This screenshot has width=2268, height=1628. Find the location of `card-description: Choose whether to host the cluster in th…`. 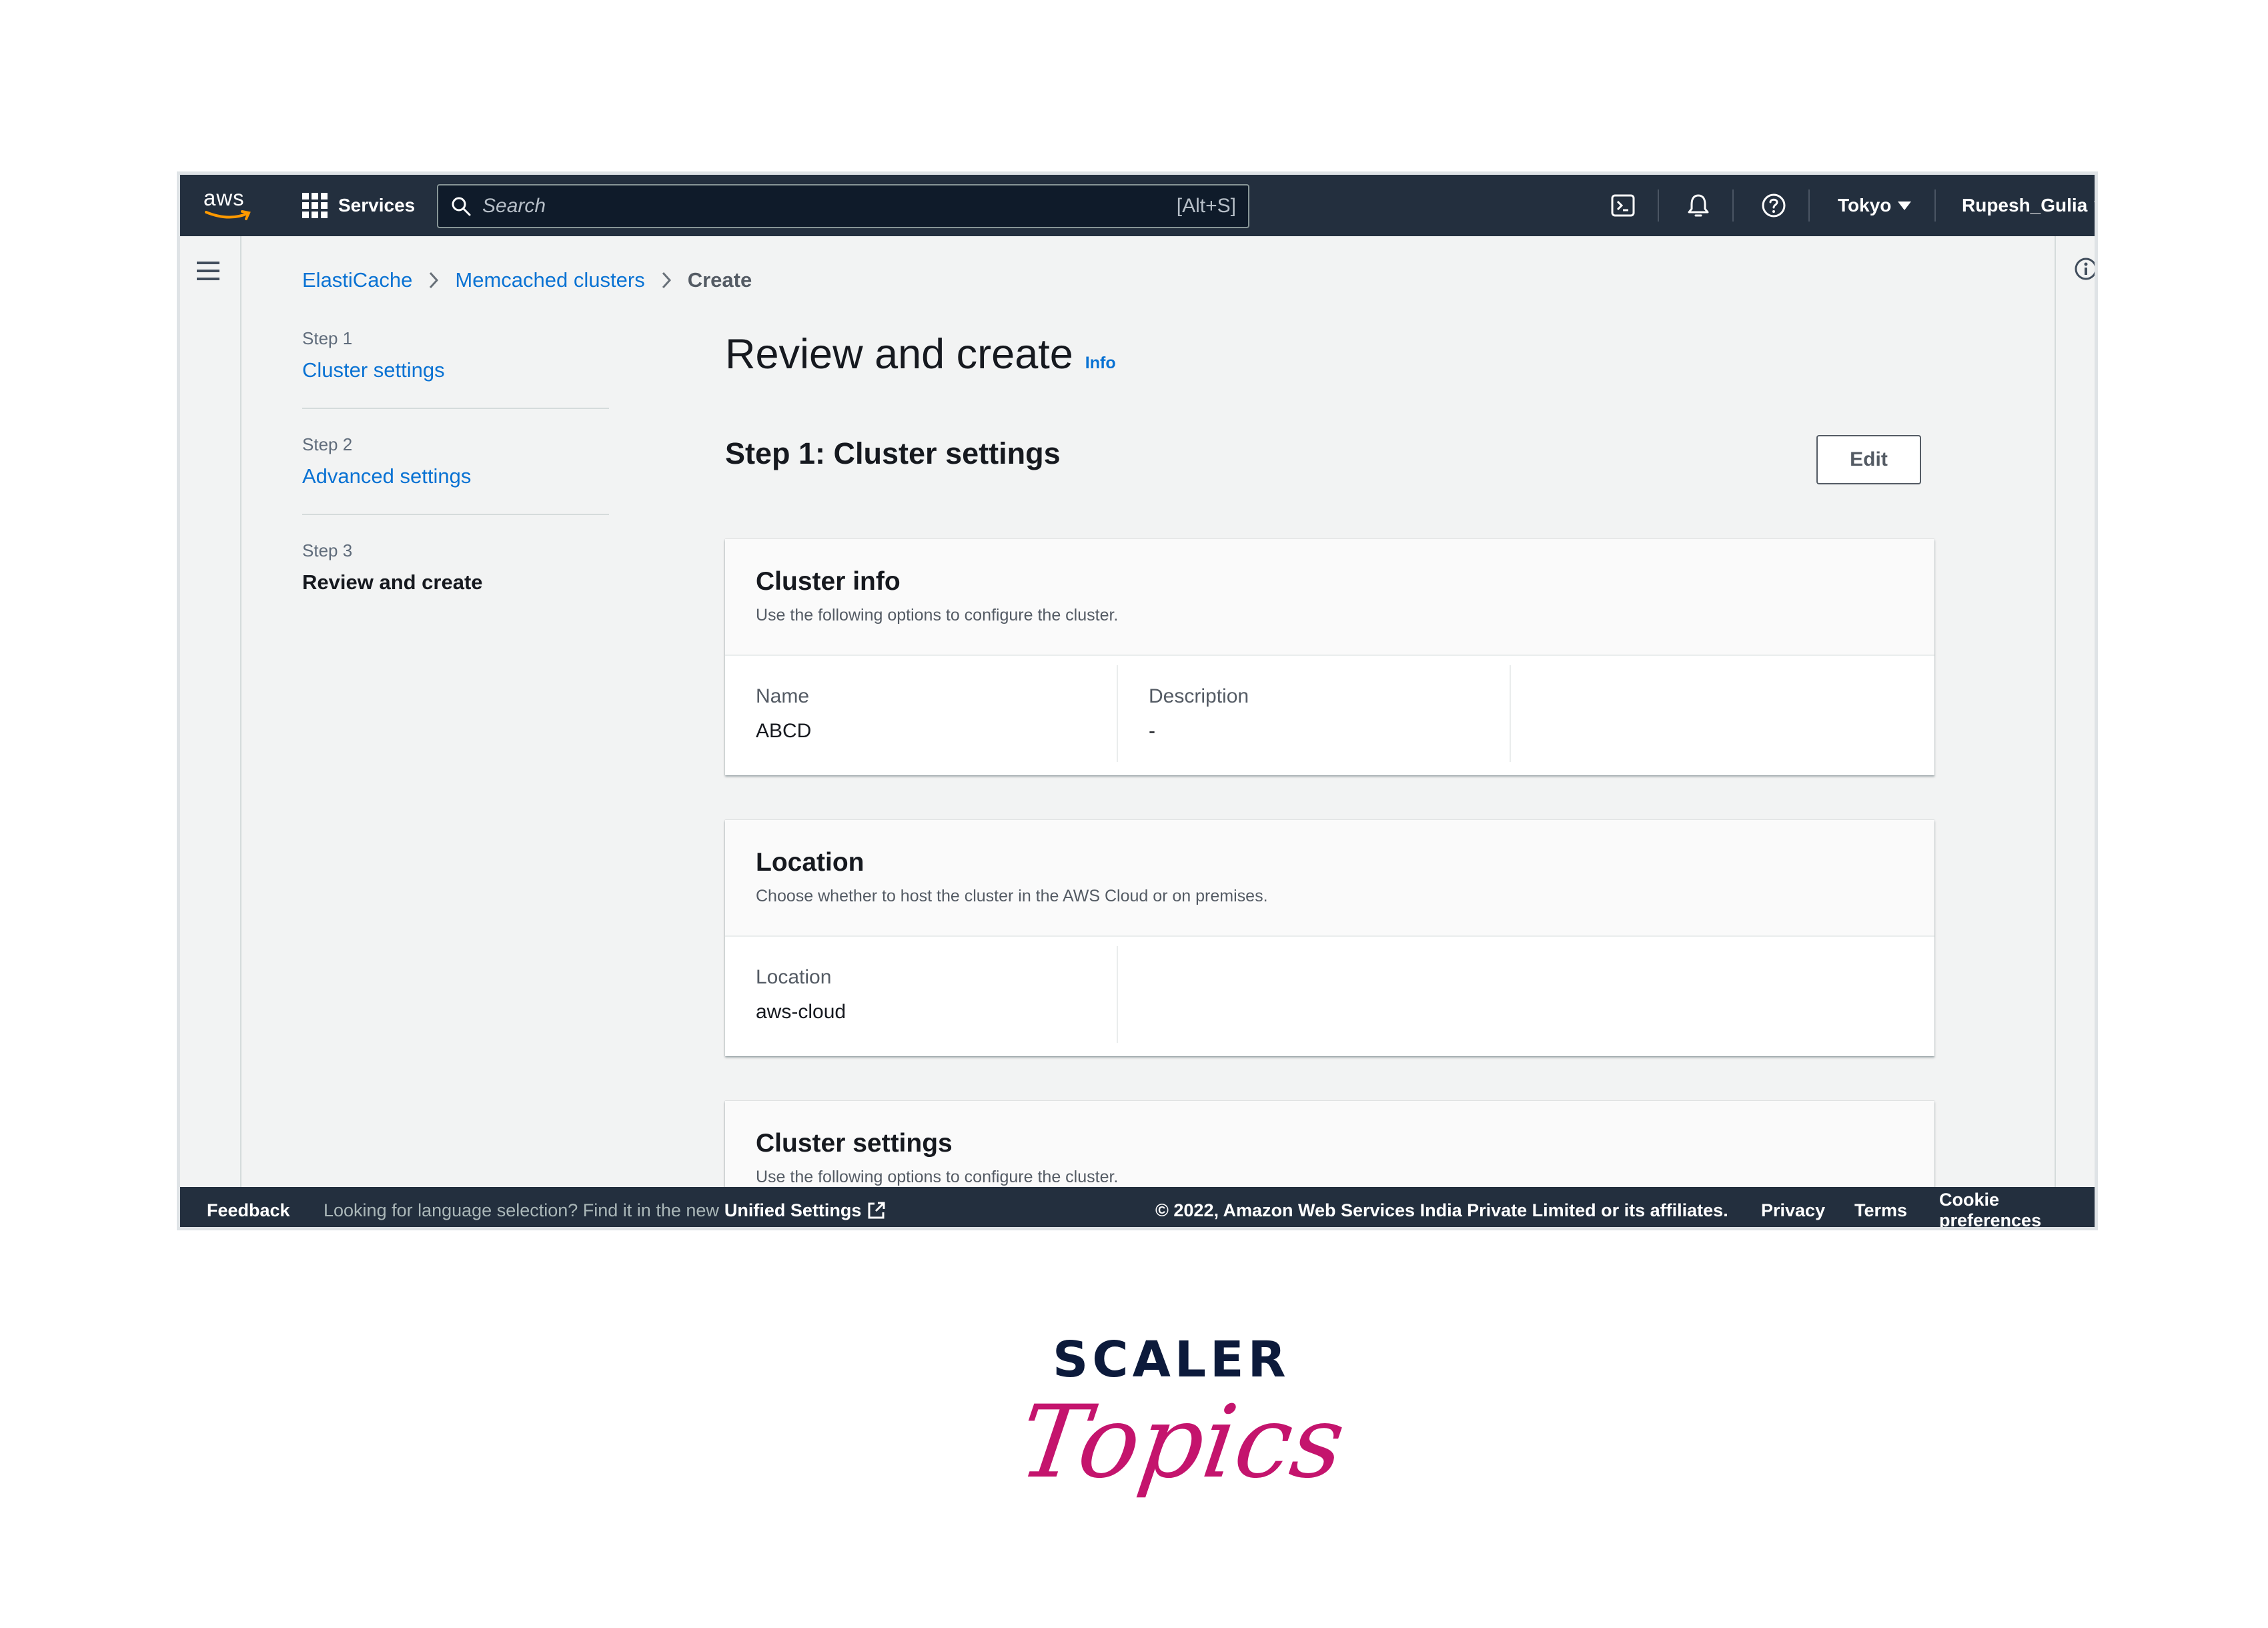

card-description: Choose whether to host the cluster in th… is located at coordinates (1012, 896).